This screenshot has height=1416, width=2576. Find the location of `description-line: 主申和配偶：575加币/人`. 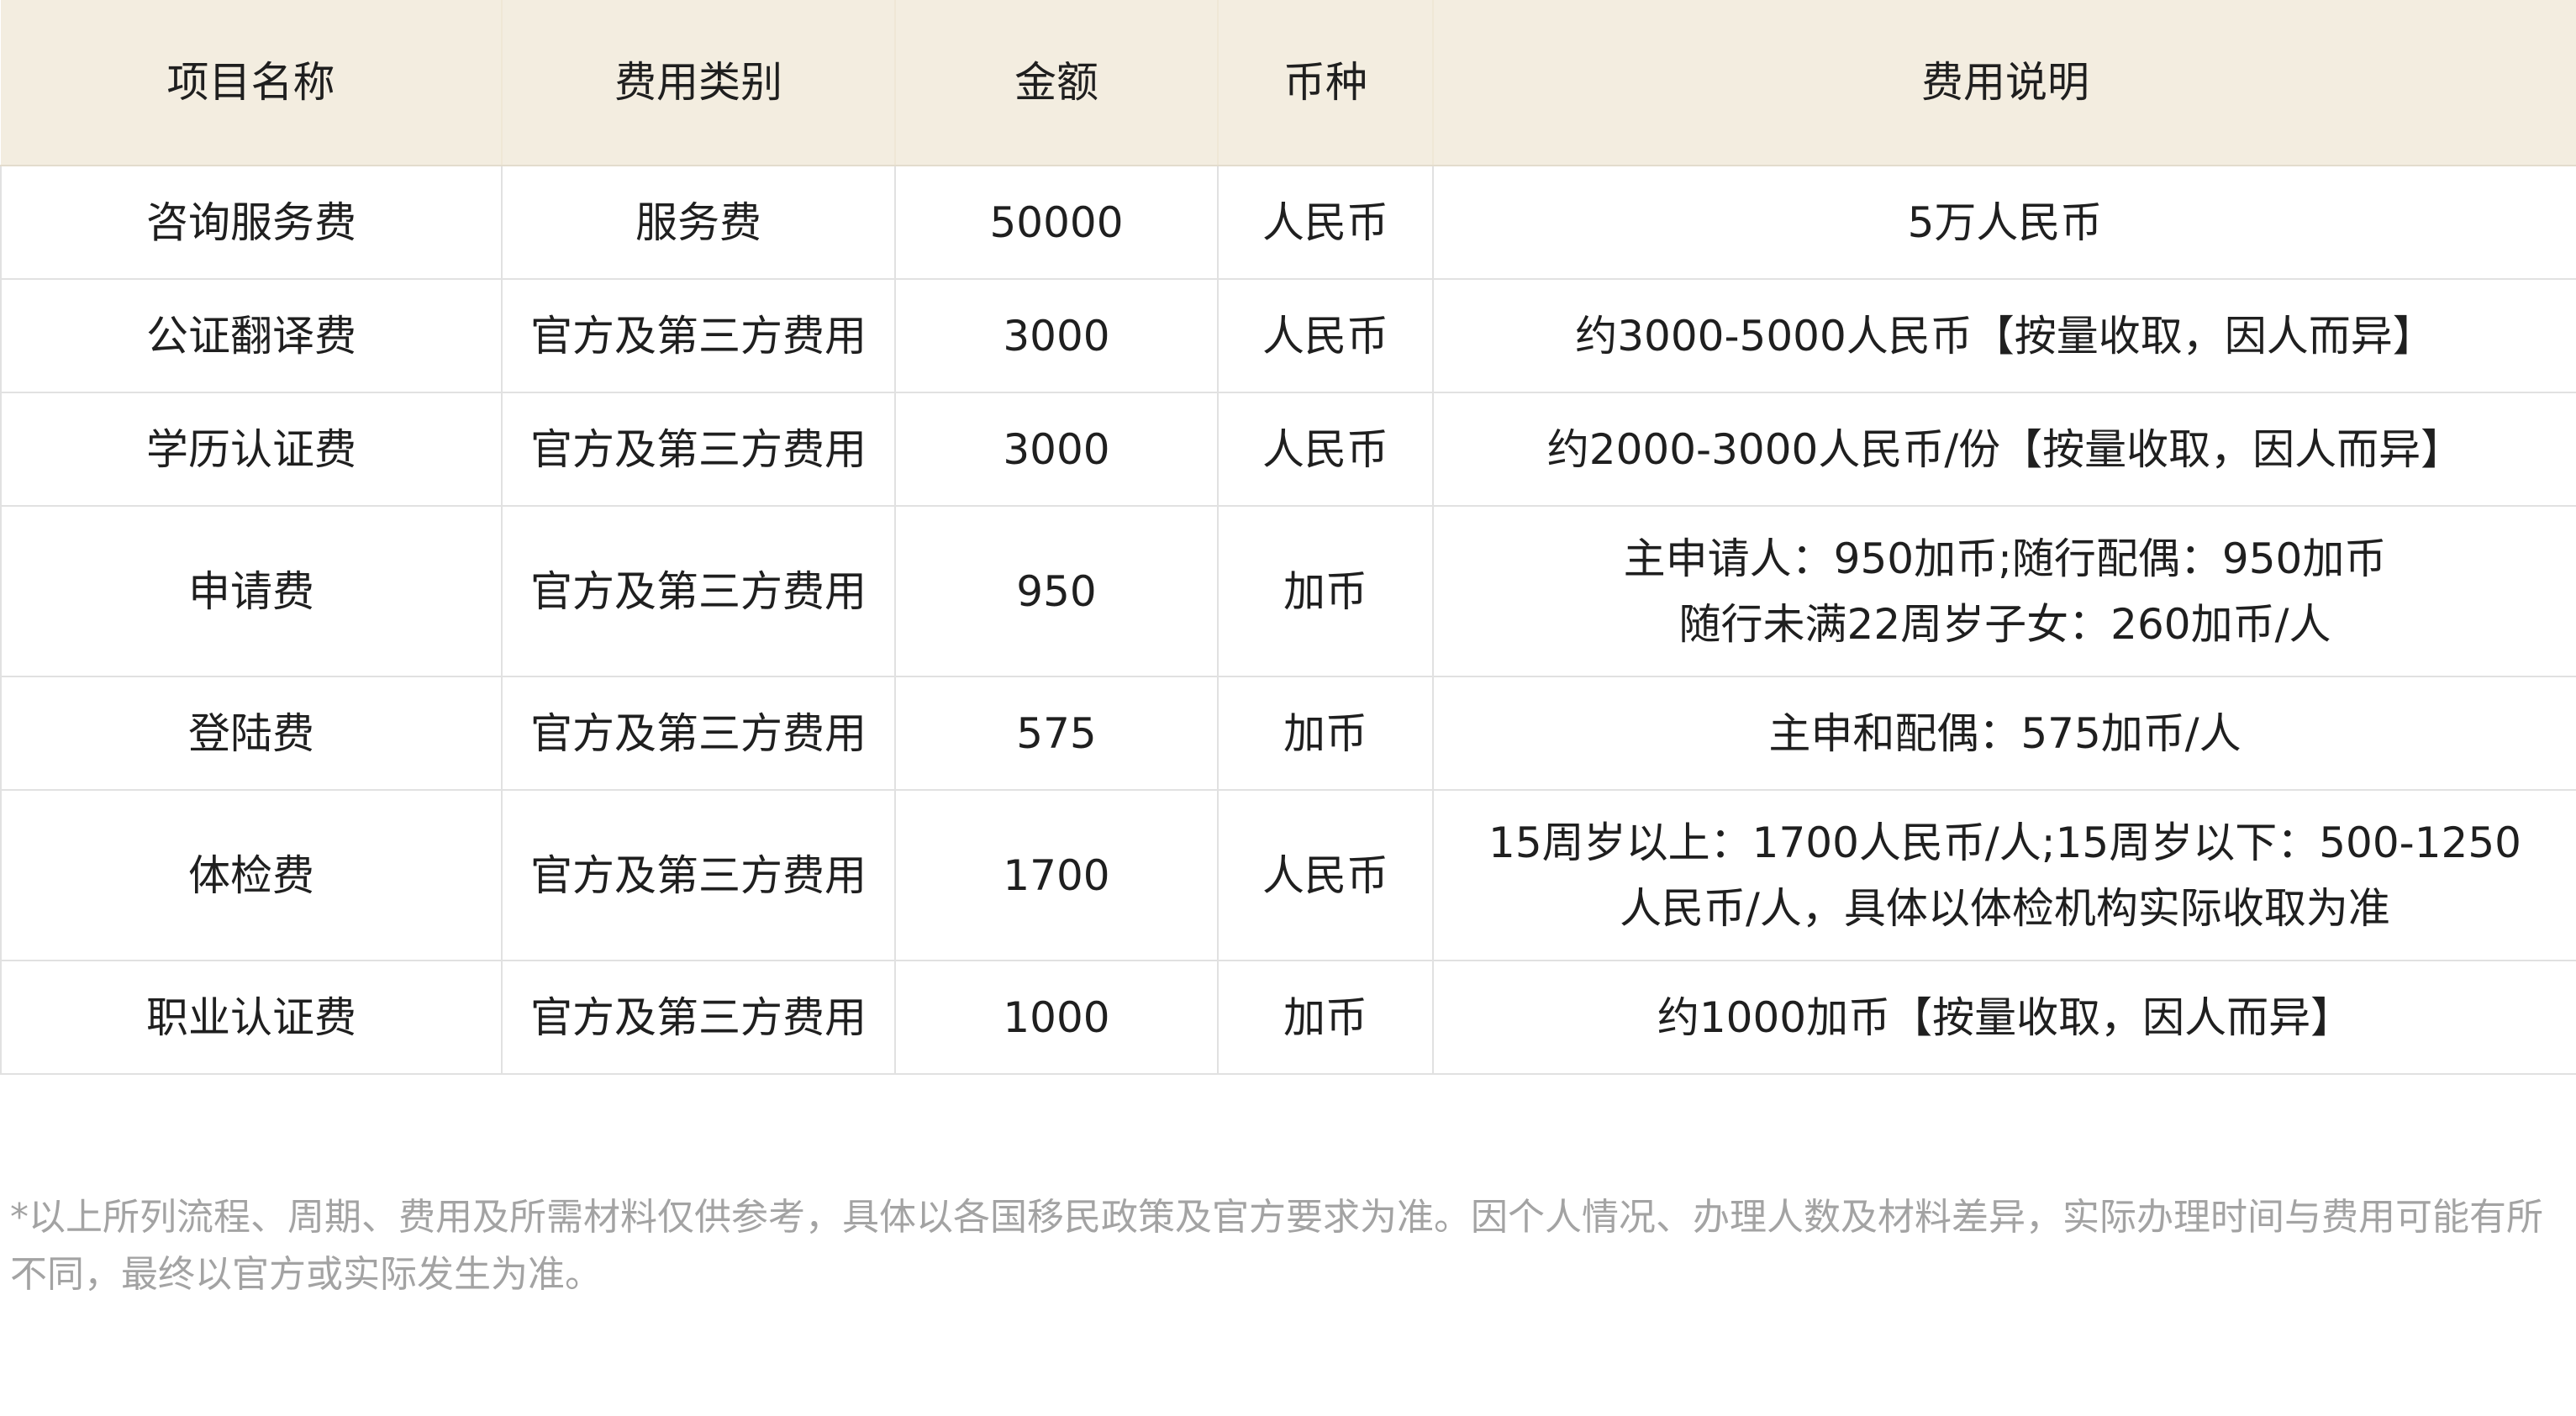

description-line: 主申和配偶：575加币/人 is located at coordinates (2004, 733).